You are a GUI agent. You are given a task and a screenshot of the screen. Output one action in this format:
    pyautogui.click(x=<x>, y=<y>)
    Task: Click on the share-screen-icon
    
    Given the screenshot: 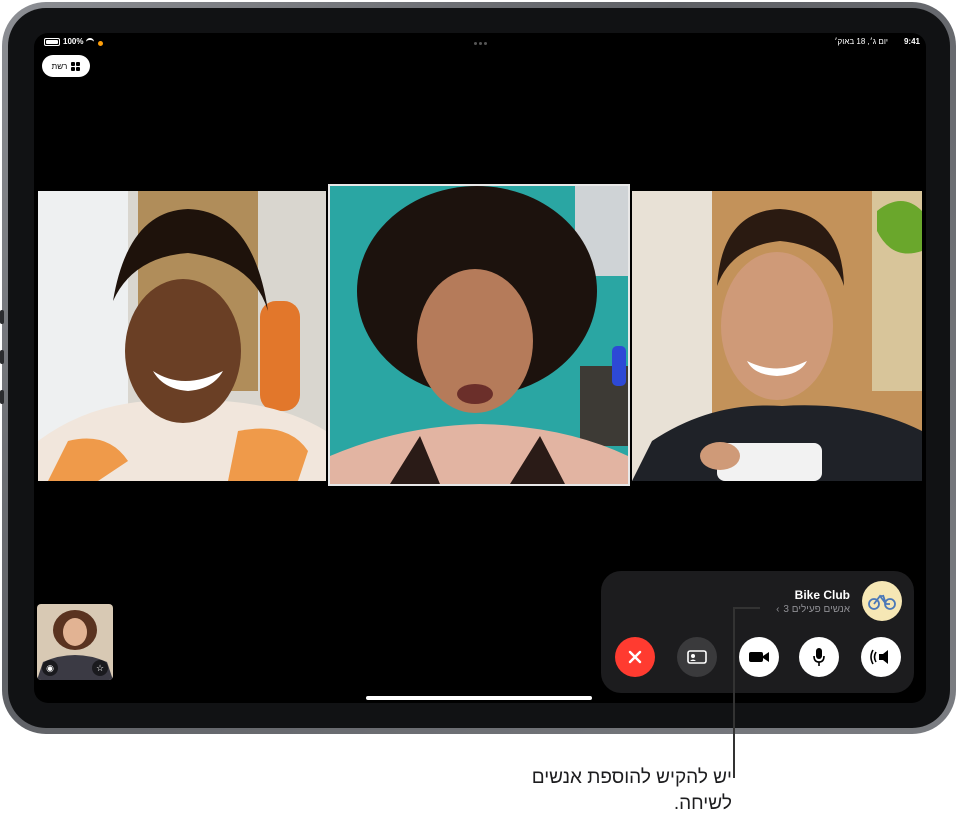 What is the action you would take?
    pyautogui.click(x=697, y=657)
    